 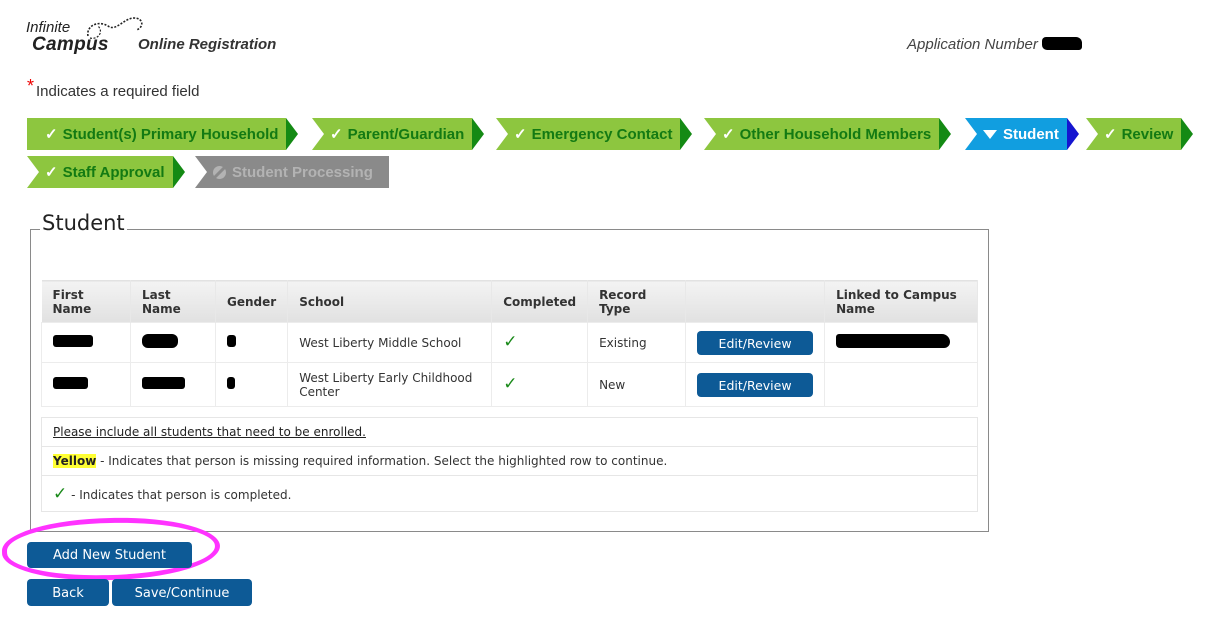 What do you see at coordinates (509, 493) in the screenshot?
I see `check-legend: ✓ - Indicates that person is completed.` at bounding box center [509, 493].